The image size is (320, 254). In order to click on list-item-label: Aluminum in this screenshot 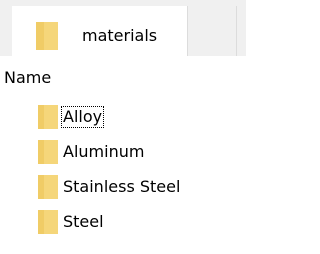, I will do `click(104, 151)`.